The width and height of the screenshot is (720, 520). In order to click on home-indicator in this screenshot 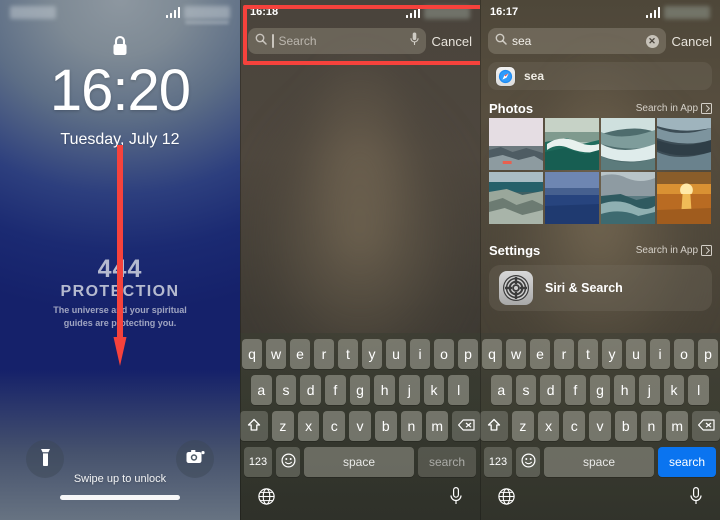, I will do `click(120, 497)`.